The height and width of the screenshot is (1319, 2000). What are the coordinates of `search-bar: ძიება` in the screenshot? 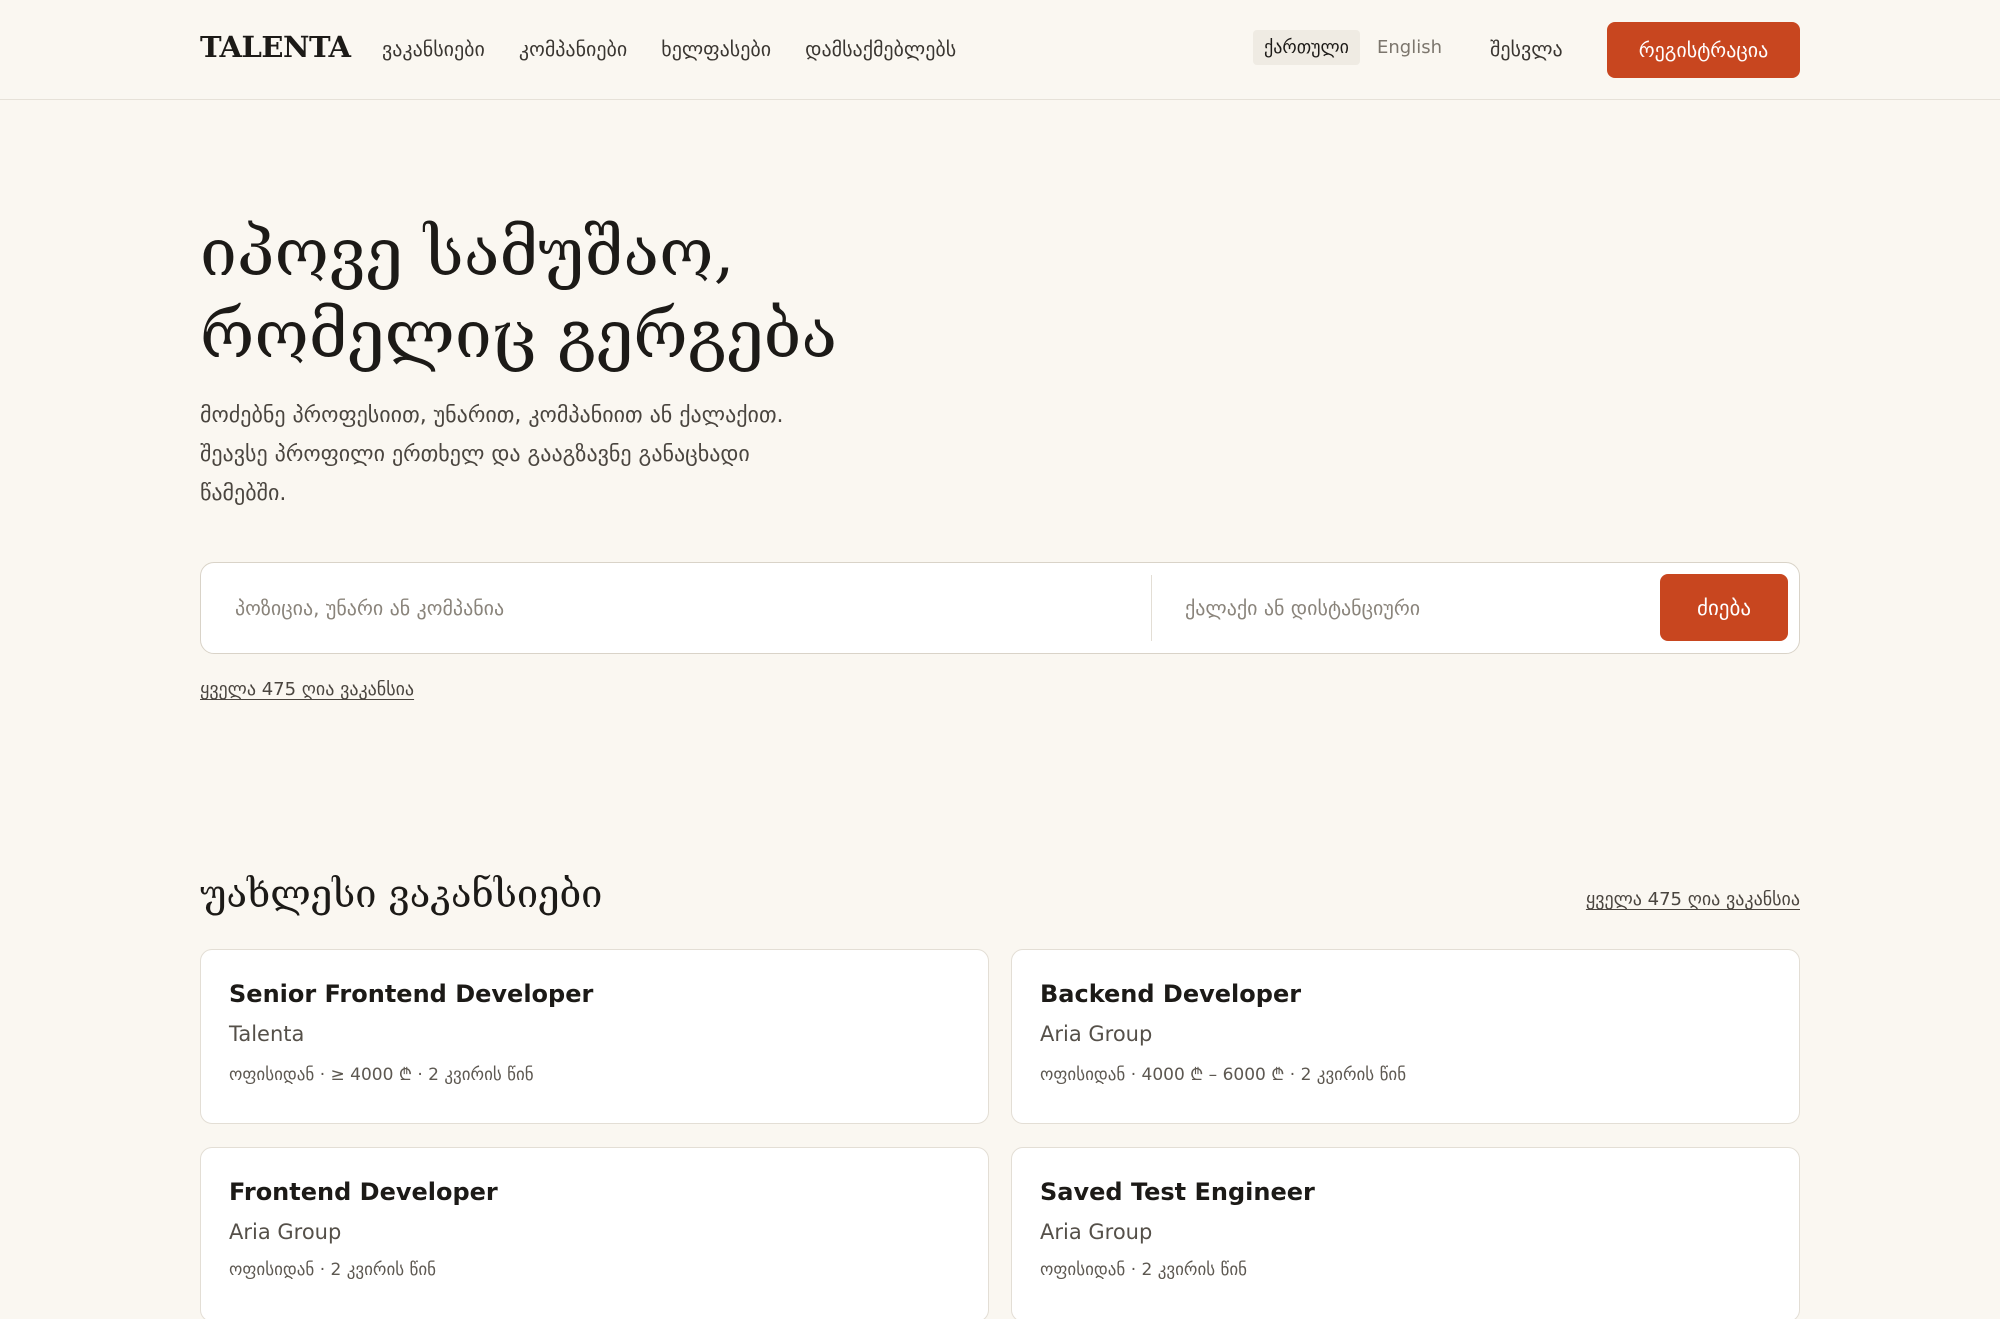 It's located at (1000, 608).